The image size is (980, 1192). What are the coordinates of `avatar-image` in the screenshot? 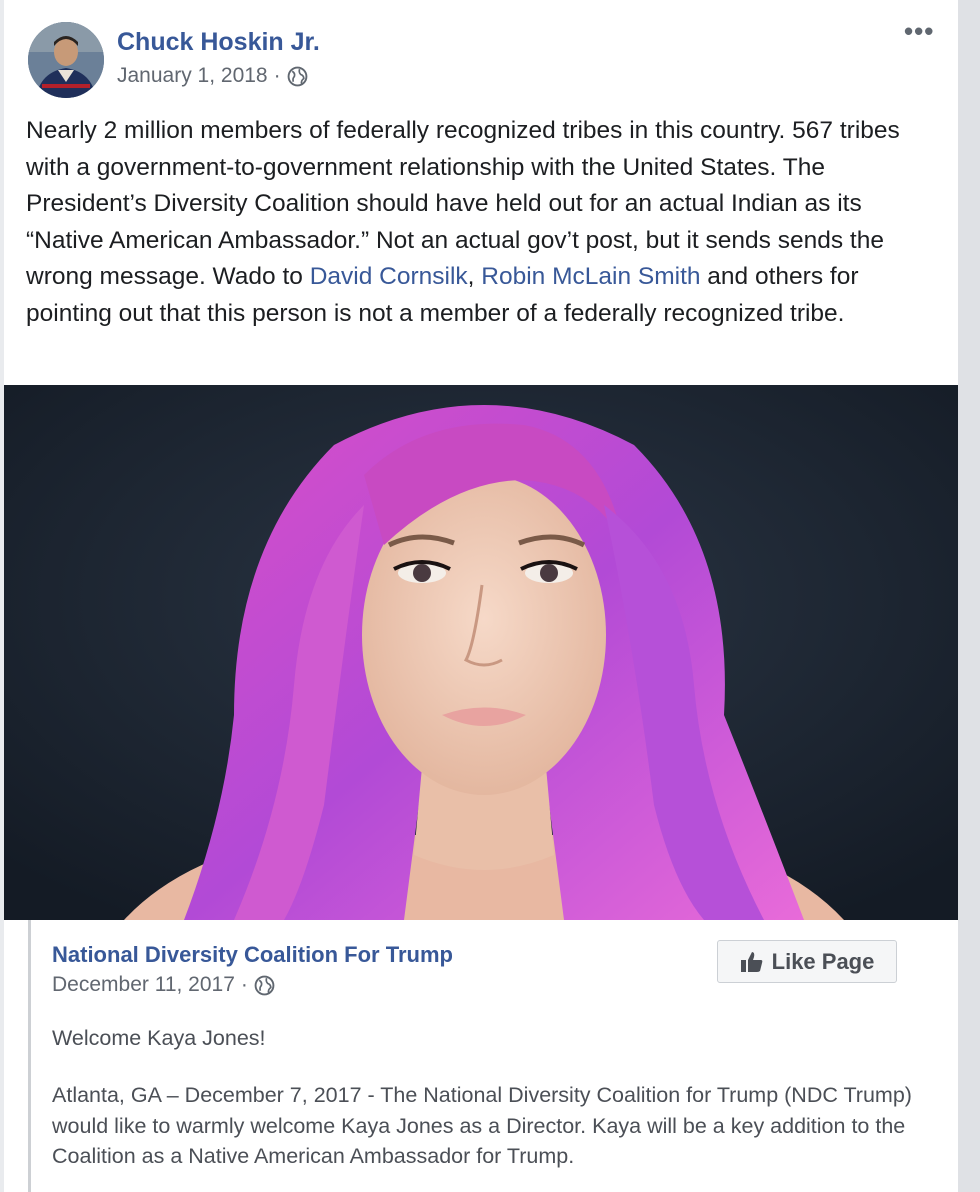 It's located at (66, 60).